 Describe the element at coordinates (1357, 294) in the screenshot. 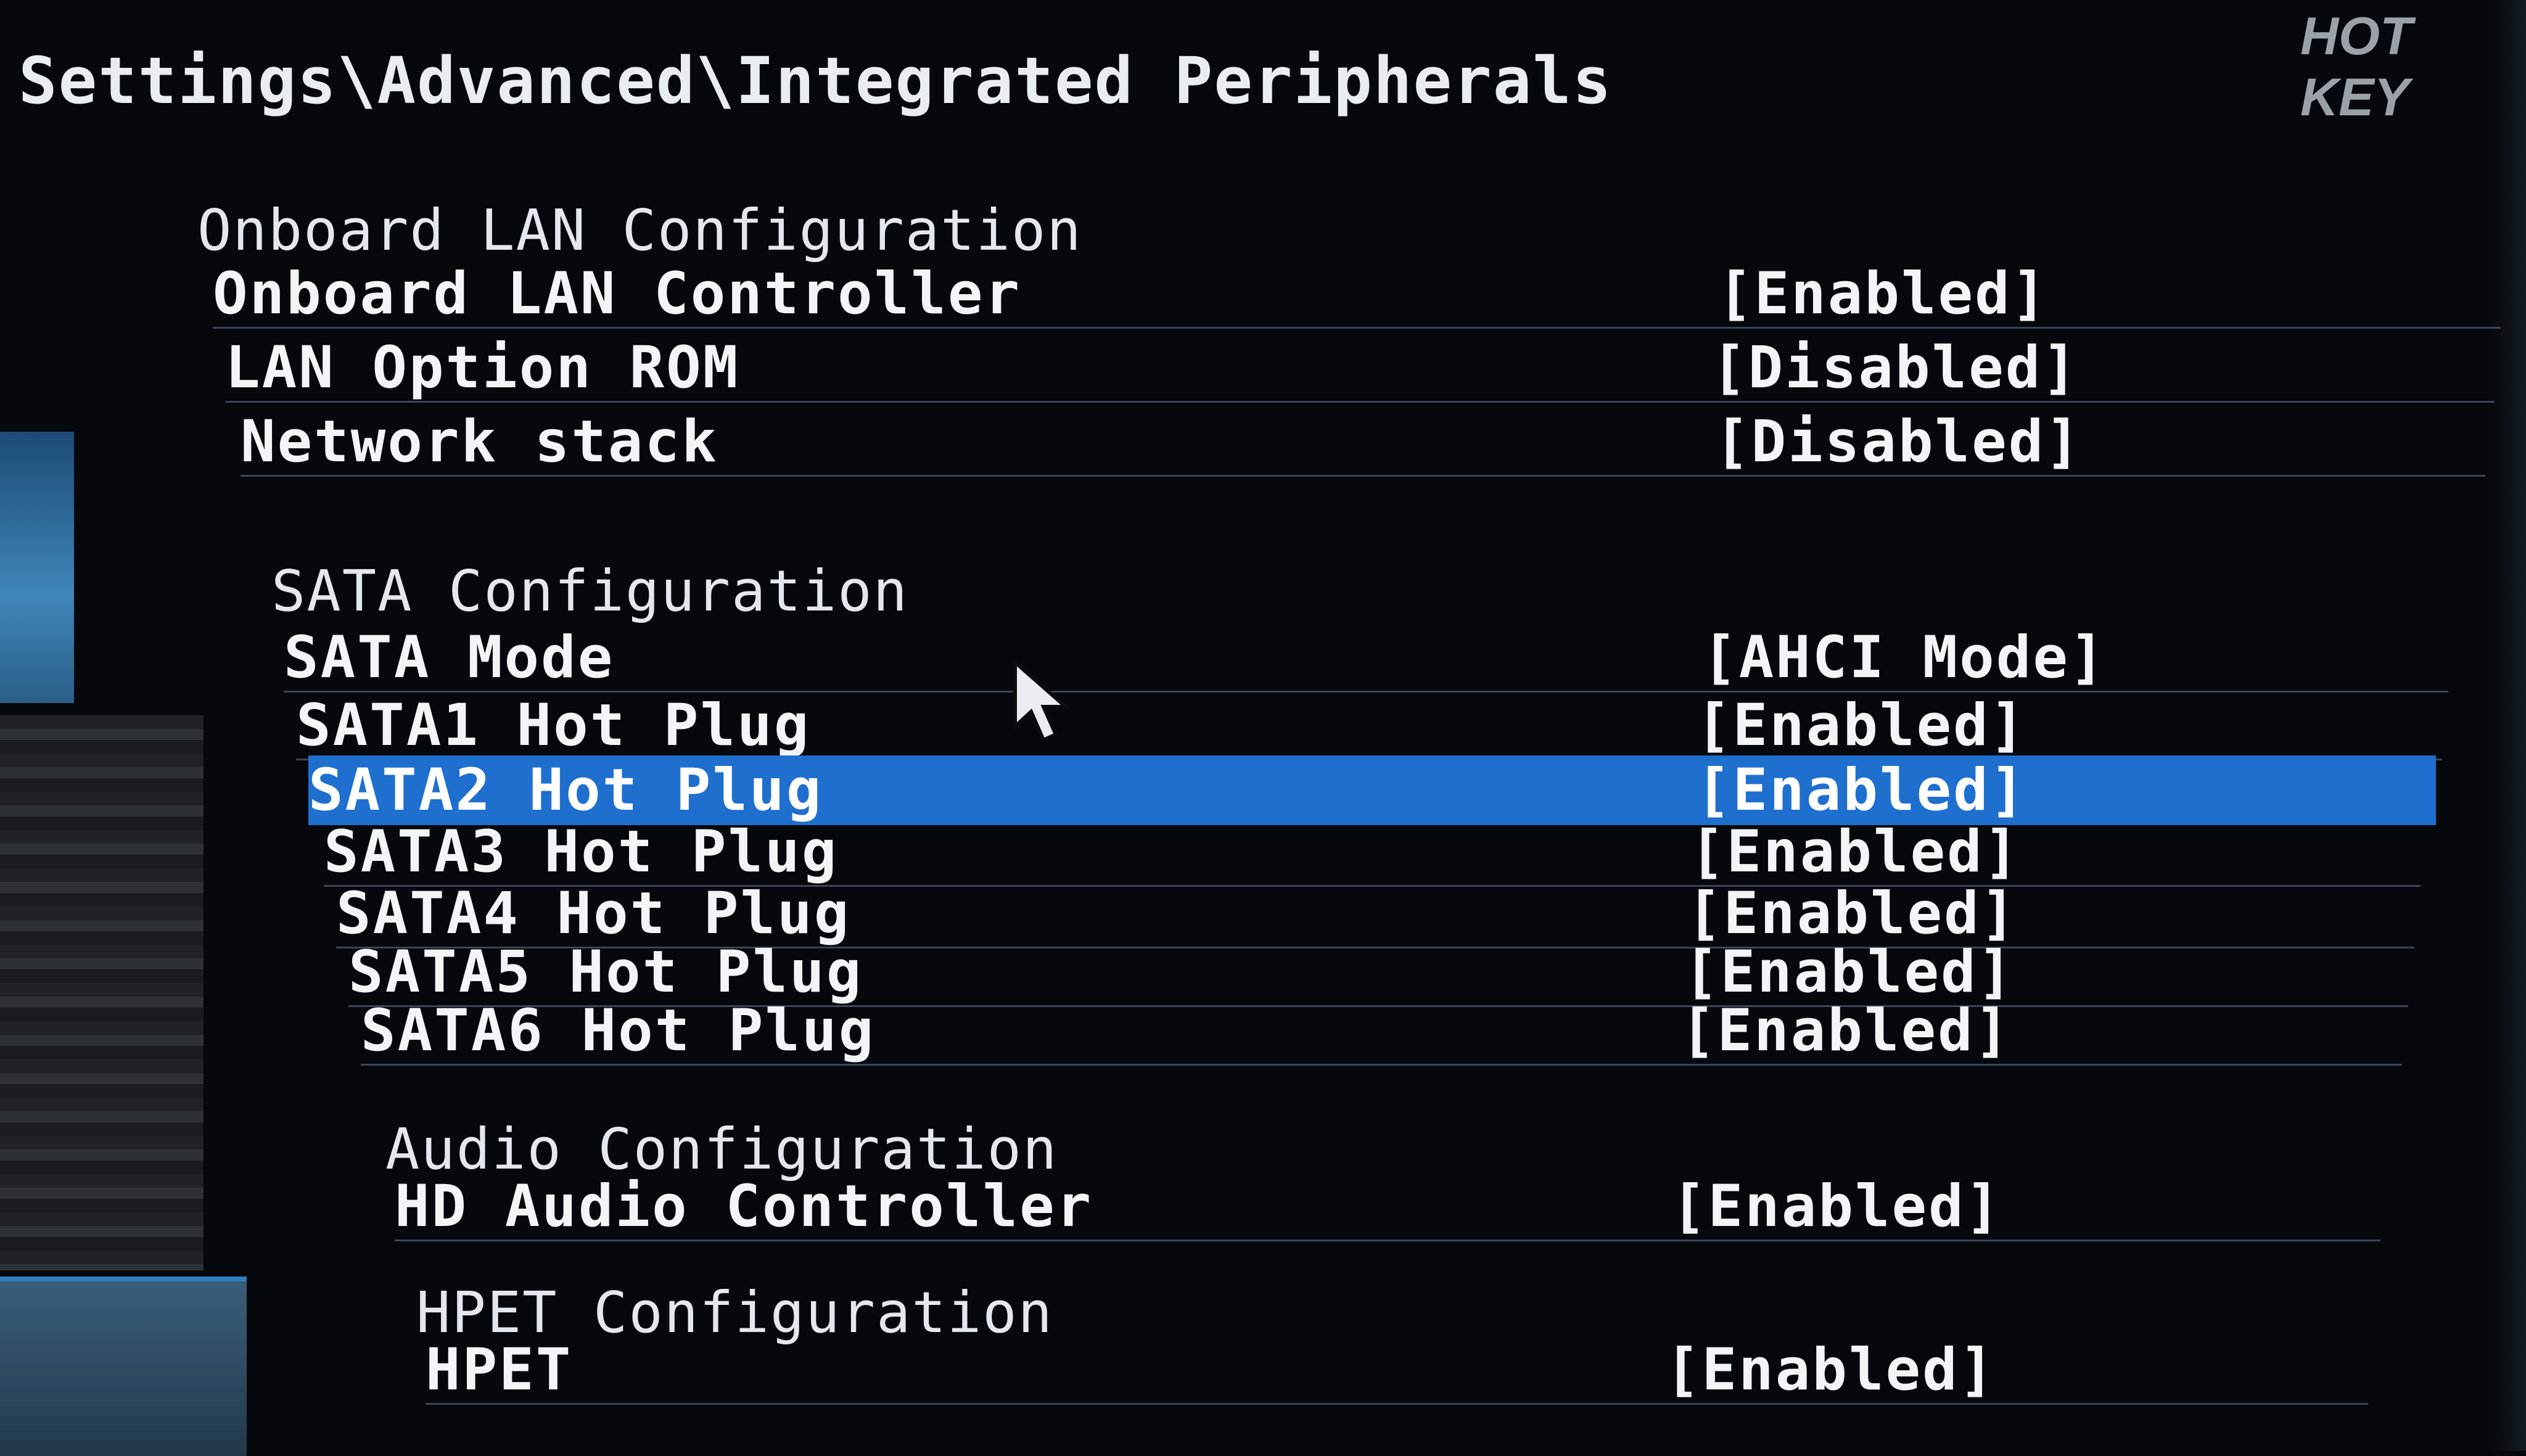

I see `setting-row-onboard-lan-controller: Onboard LAN Controller [Enabled]` at that location.